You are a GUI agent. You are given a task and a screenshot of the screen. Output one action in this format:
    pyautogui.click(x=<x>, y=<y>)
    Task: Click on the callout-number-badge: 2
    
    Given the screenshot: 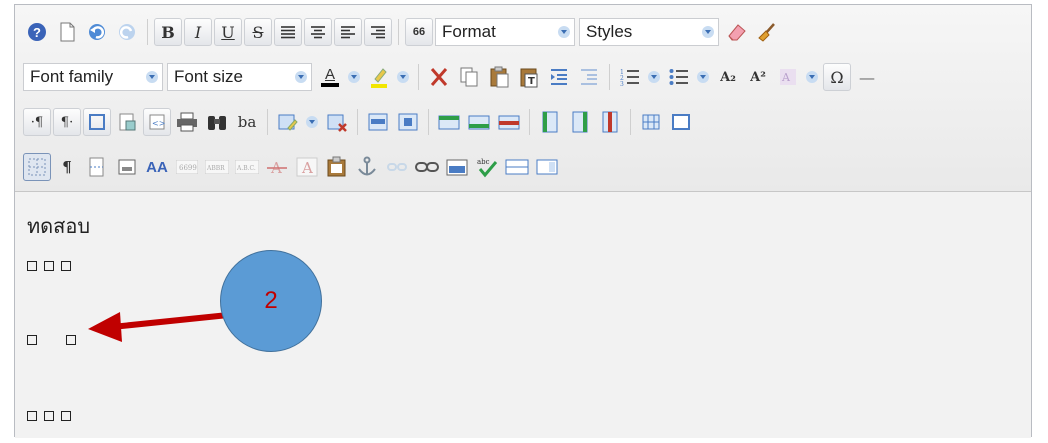 What is the action you would take?
    pyautogui.click(x=271, y=301)
    